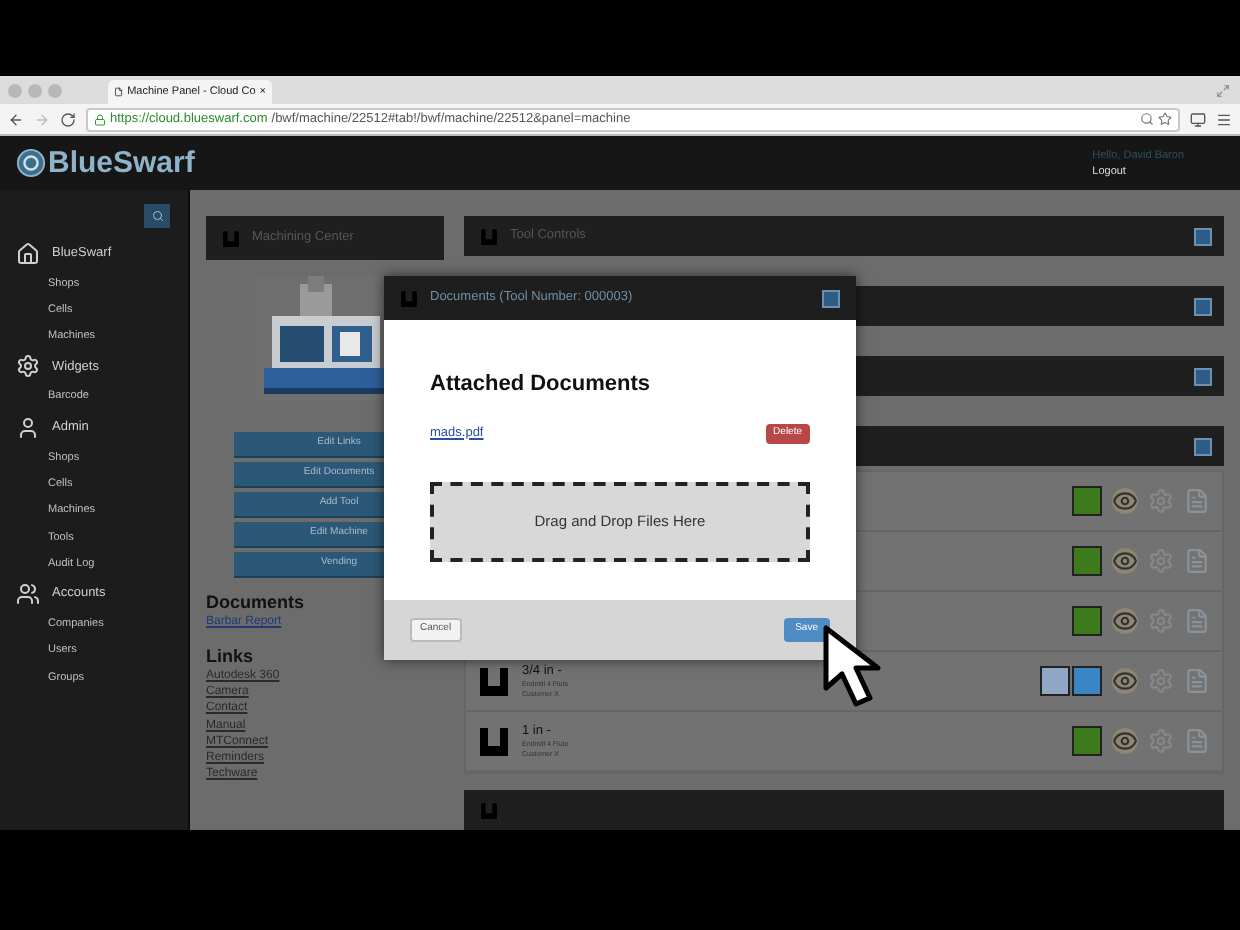 This screenshot has width=1240, height=930. Describe the element at coordinates (28, 594) in the screenshot. I see `users-icon` at that location.